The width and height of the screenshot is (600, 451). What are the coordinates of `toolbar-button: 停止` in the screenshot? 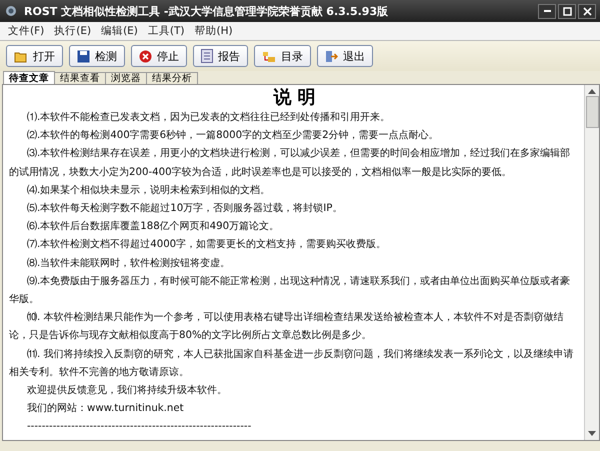 It's located at (159, 56).